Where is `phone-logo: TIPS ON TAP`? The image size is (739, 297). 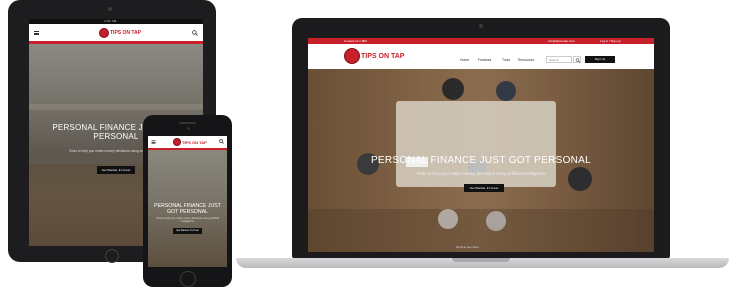
phone-logo: TIPS ON TAP is located at coordinates (190, 142).